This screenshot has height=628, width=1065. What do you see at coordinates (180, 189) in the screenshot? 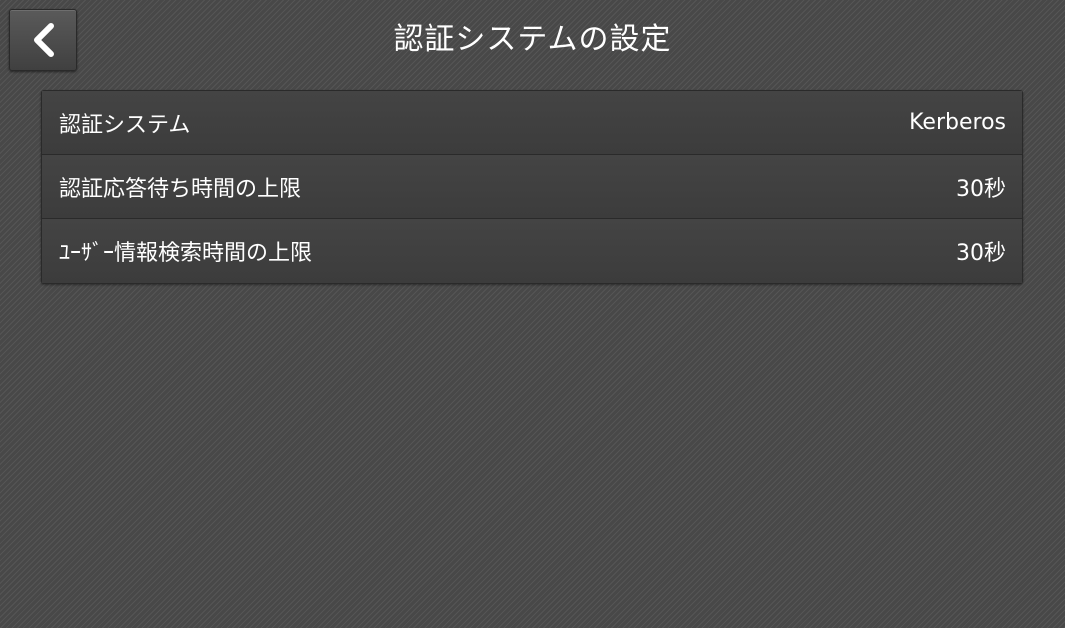
I see `setting-label: 認証応答待ち時間の上限` at bounding box center [180, 189].